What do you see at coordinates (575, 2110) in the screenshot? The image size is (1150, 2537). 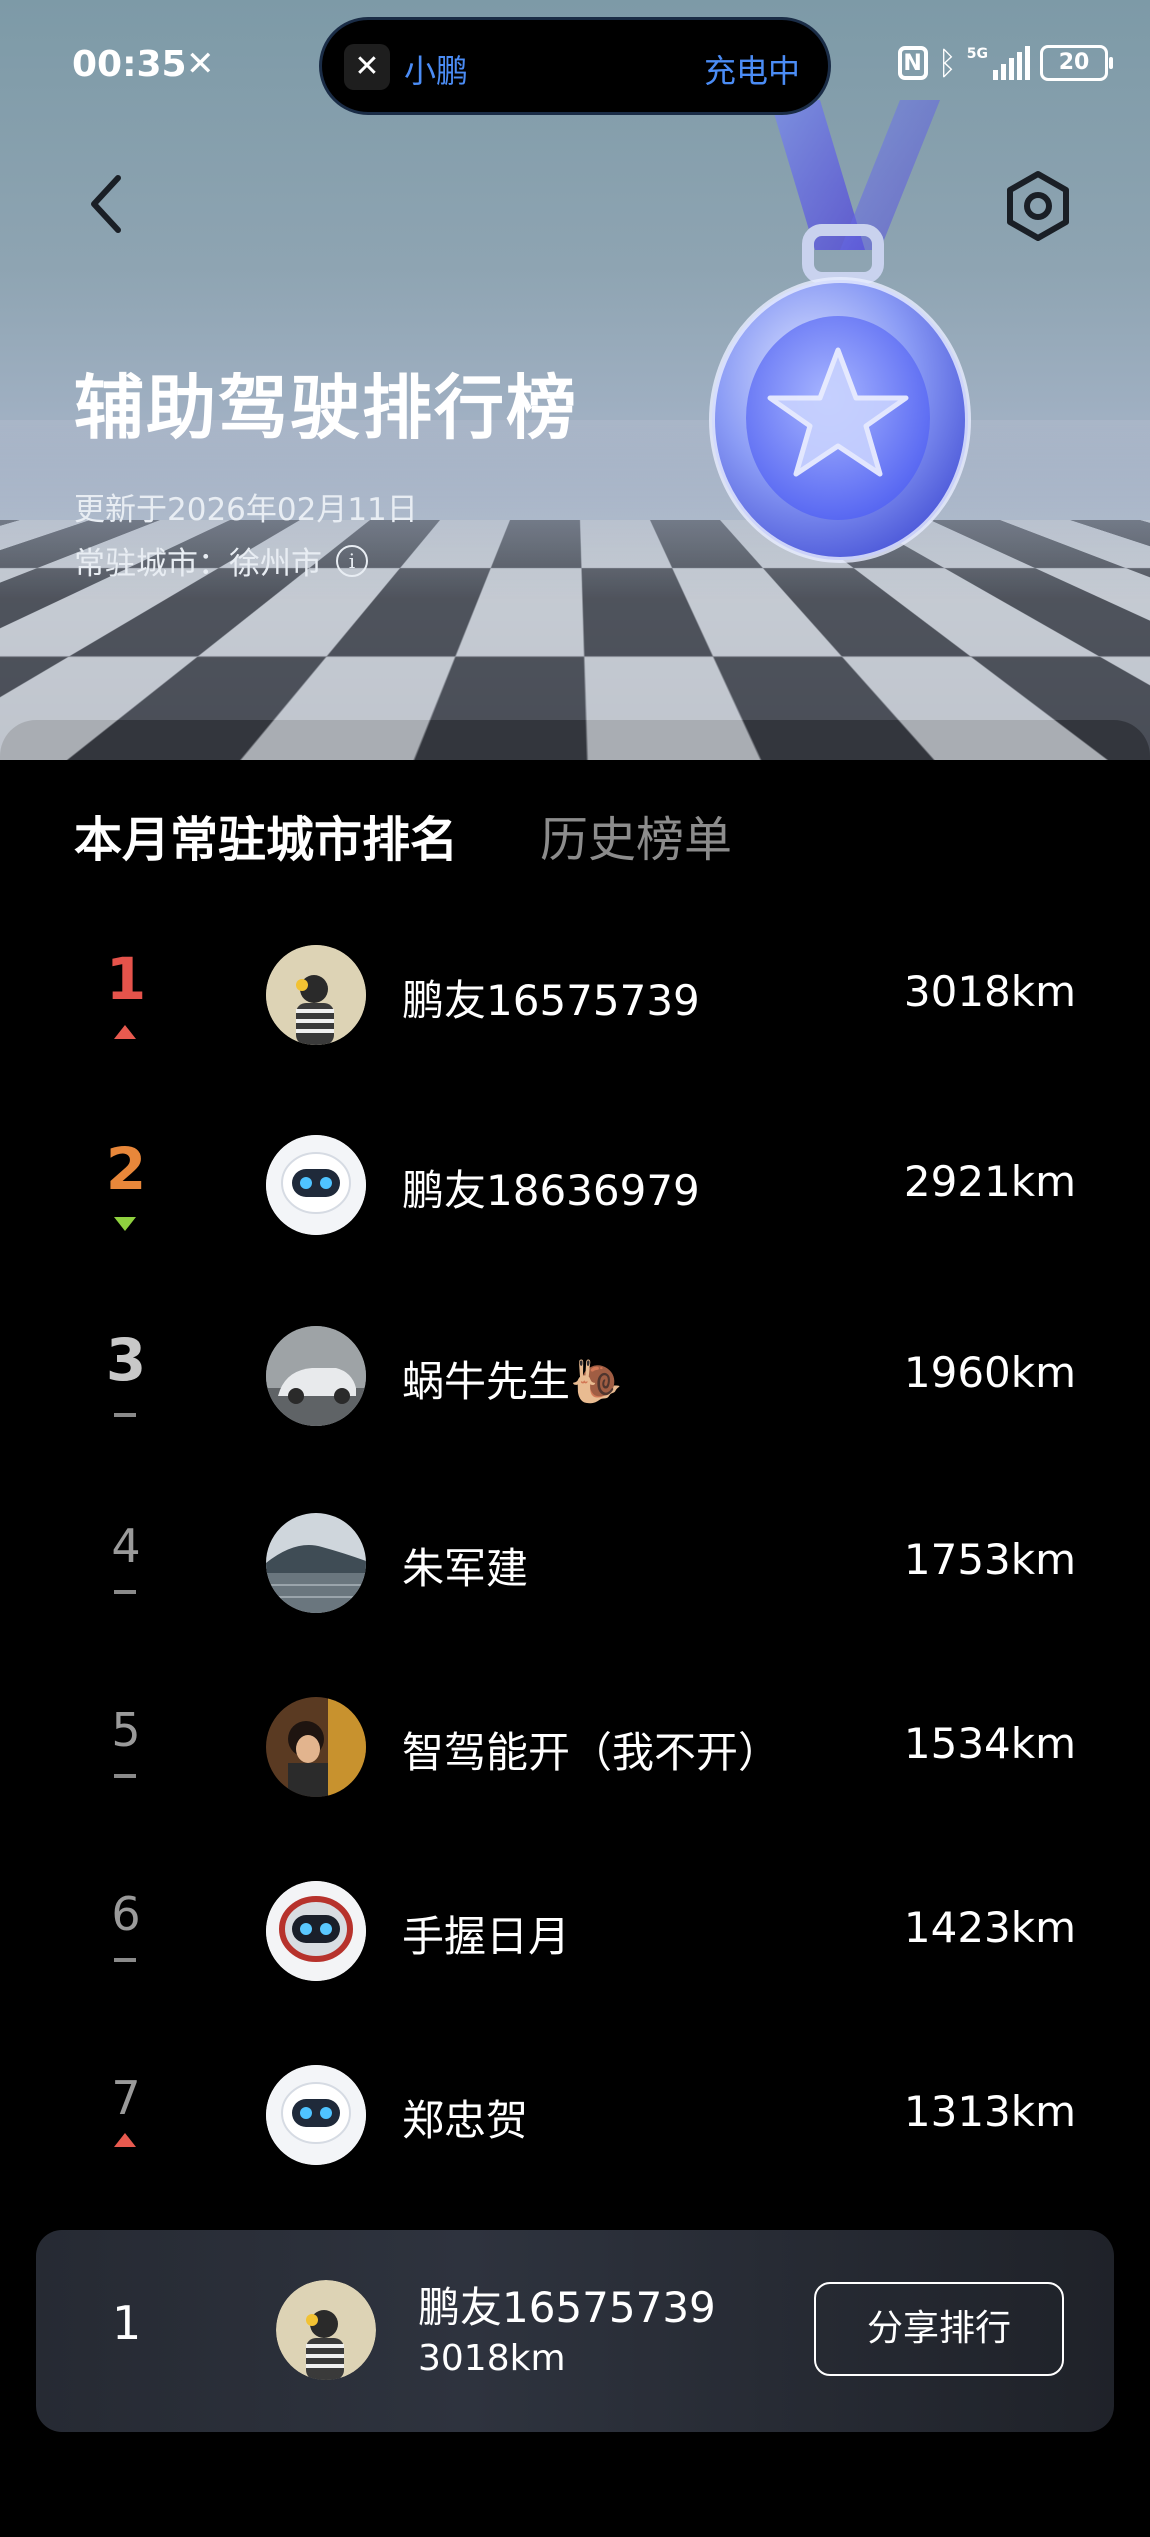 I see `ranking-row: 7 郑忠贺 1313km` at bounding box center [575, 2110].